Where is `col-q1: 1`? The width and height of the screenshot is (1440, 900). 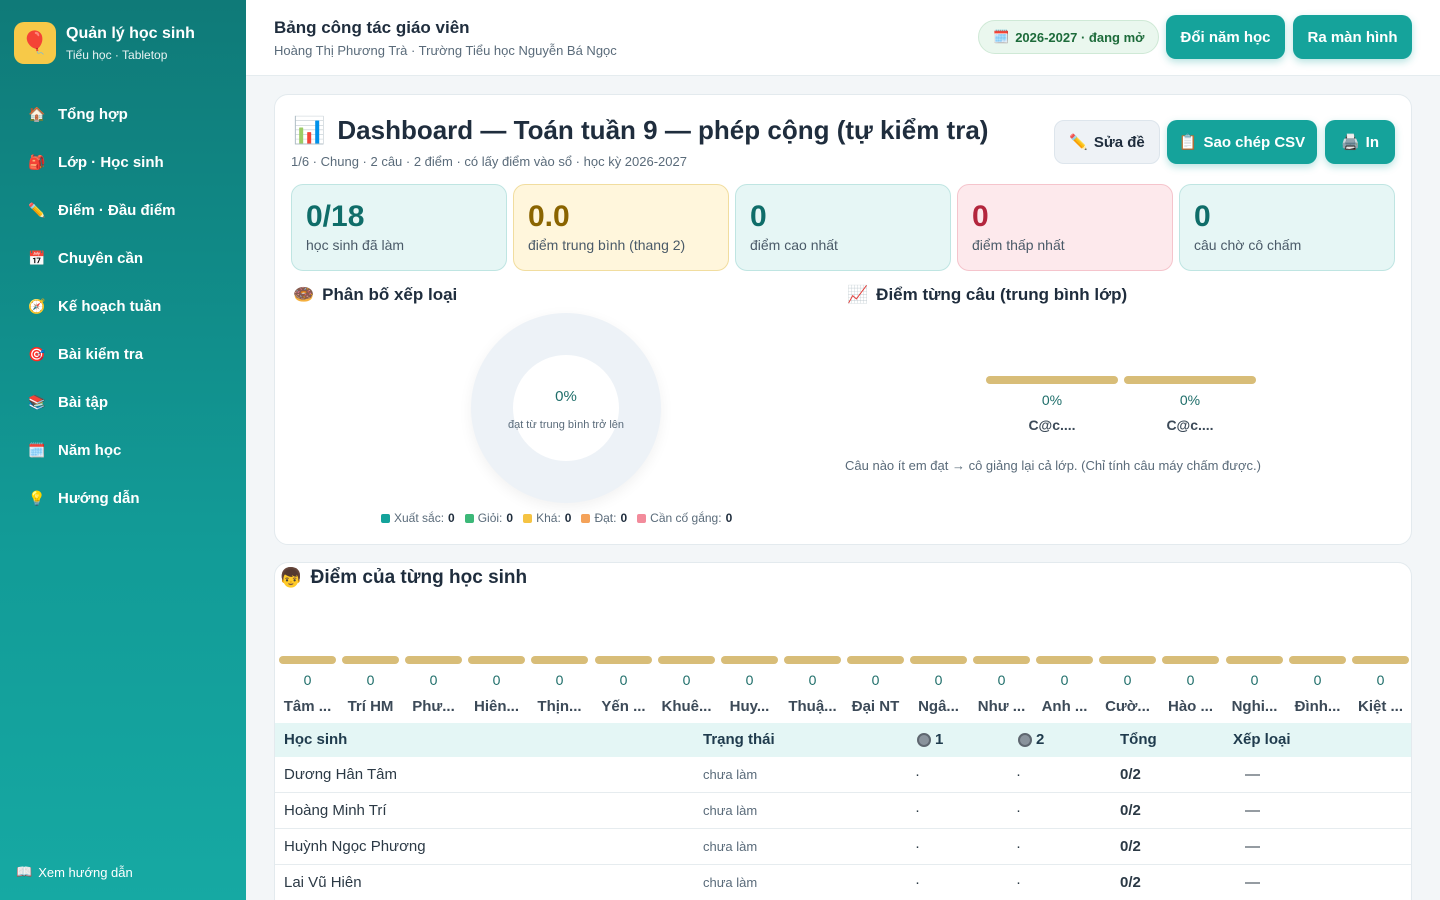
col-q1: 1 is located at coordinates (930, 739).